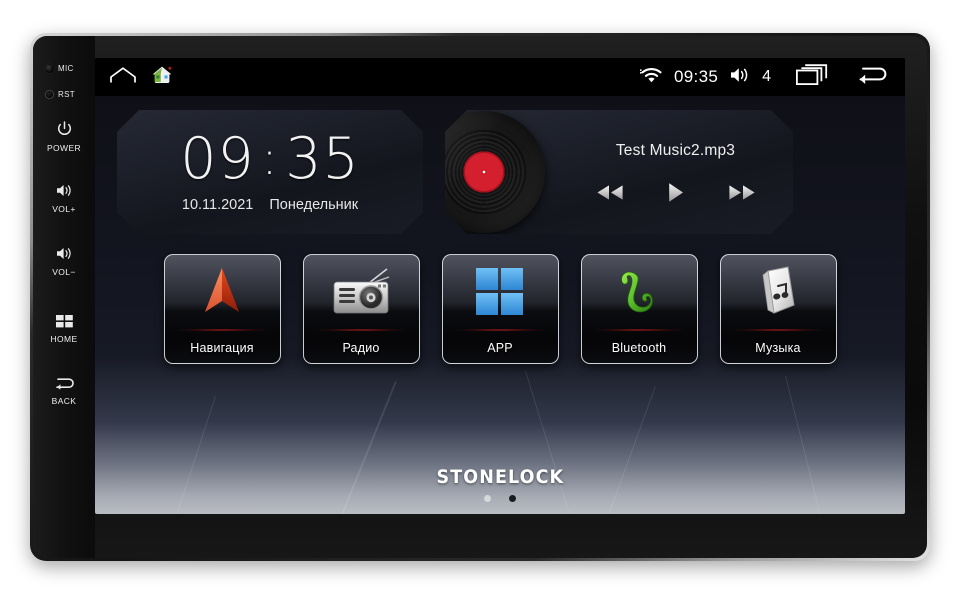 The width and height of the screenshot is (960, 593). I want to click on volume-level-value: 4, so click(766, 76).